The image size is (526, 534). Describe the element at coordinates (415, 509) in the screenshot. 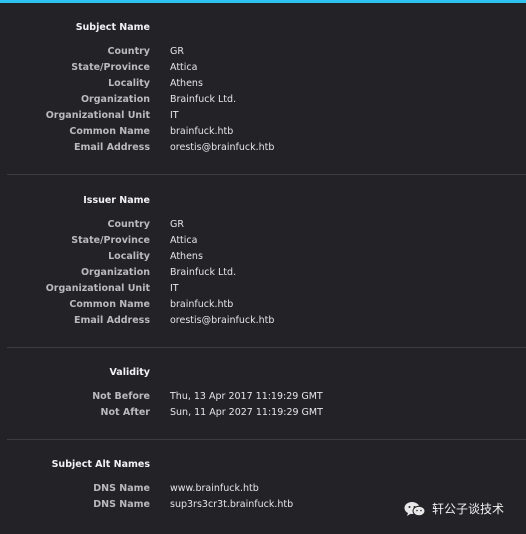

I see `wechat-icon` at that location.